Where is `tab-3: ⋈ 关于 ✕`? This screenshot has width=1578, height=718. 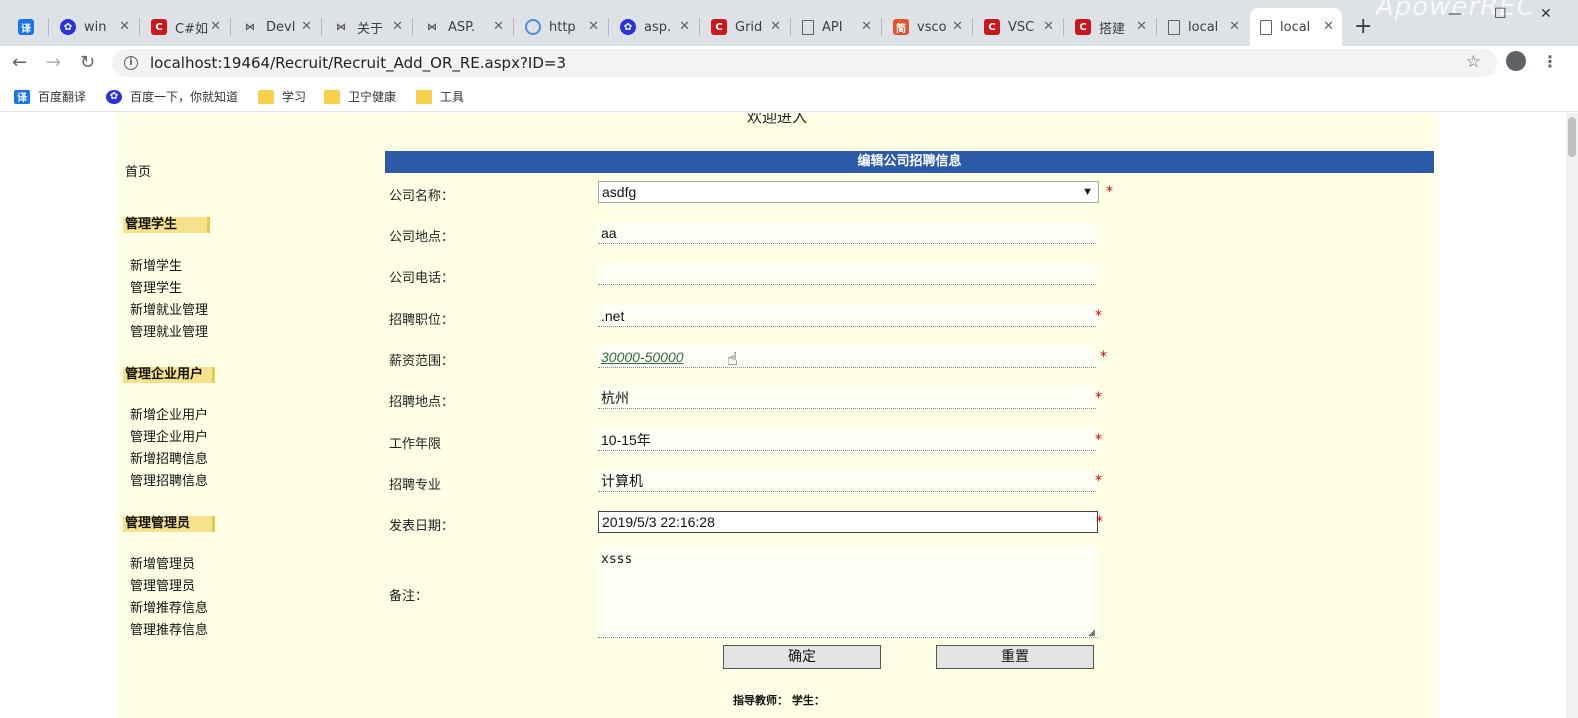 tab-3: ⋈ 关于 ✕ is located at coordinates (367, 27).